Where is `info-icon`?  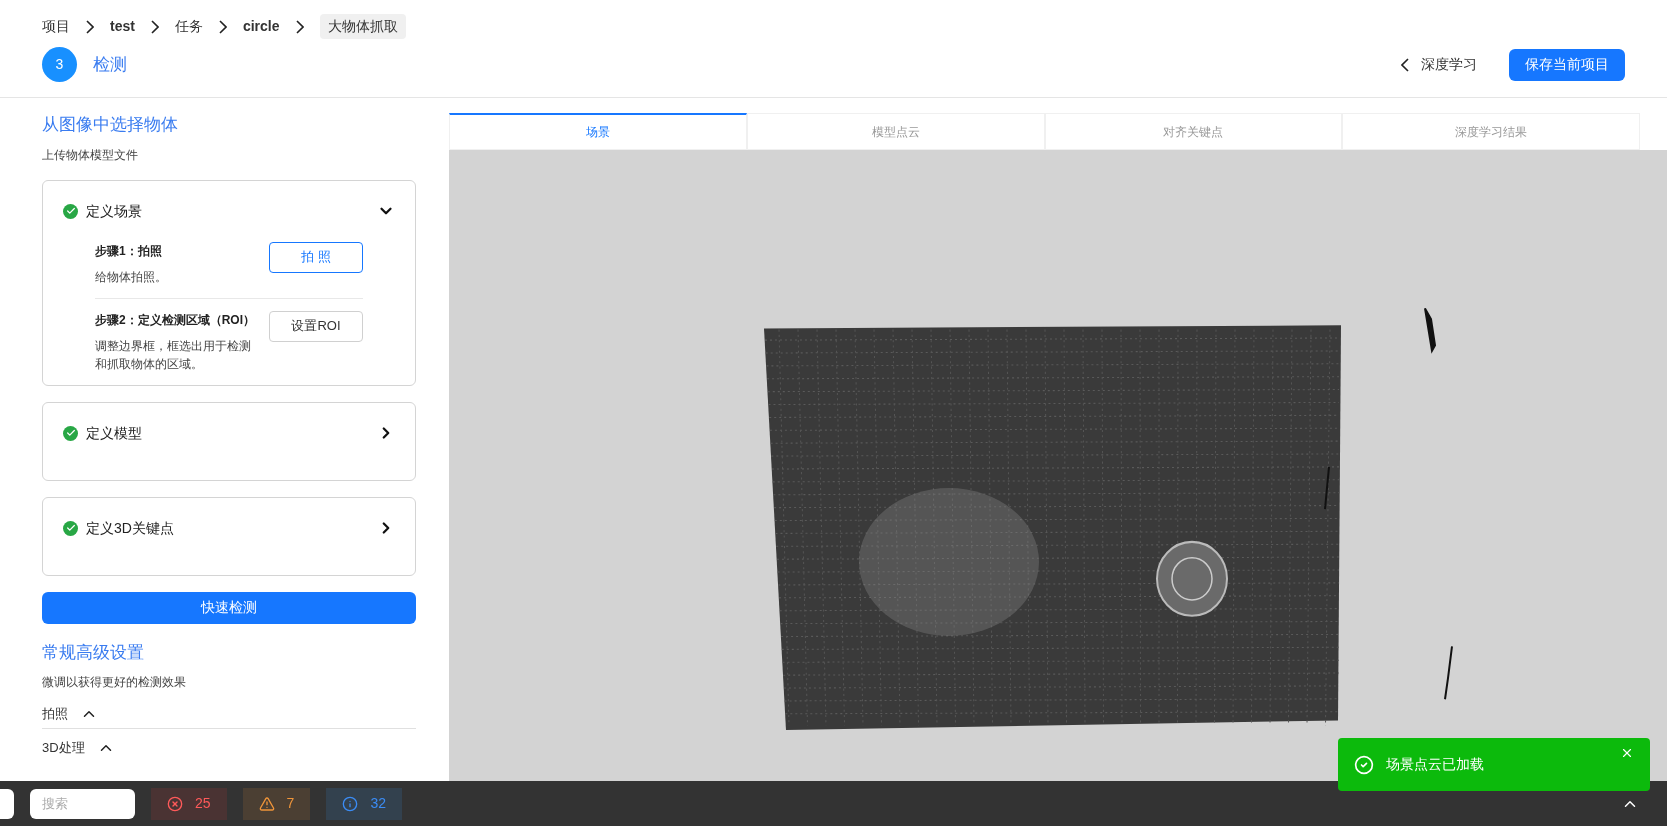
info-icon is located at coordinates (350, 803).